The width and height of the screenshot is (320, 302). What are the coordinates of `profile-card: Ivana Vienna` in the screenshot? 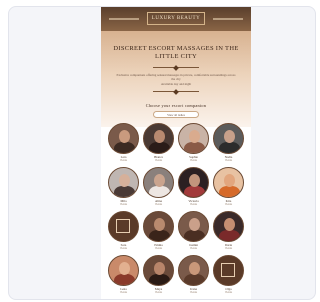 It's located at (193, 275).